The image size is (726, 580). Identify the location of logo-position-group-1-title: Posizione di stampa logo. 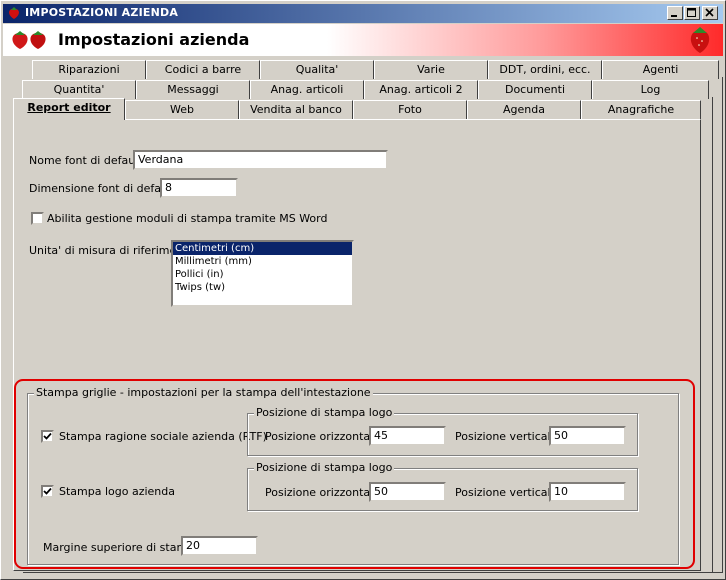
(324, 412).